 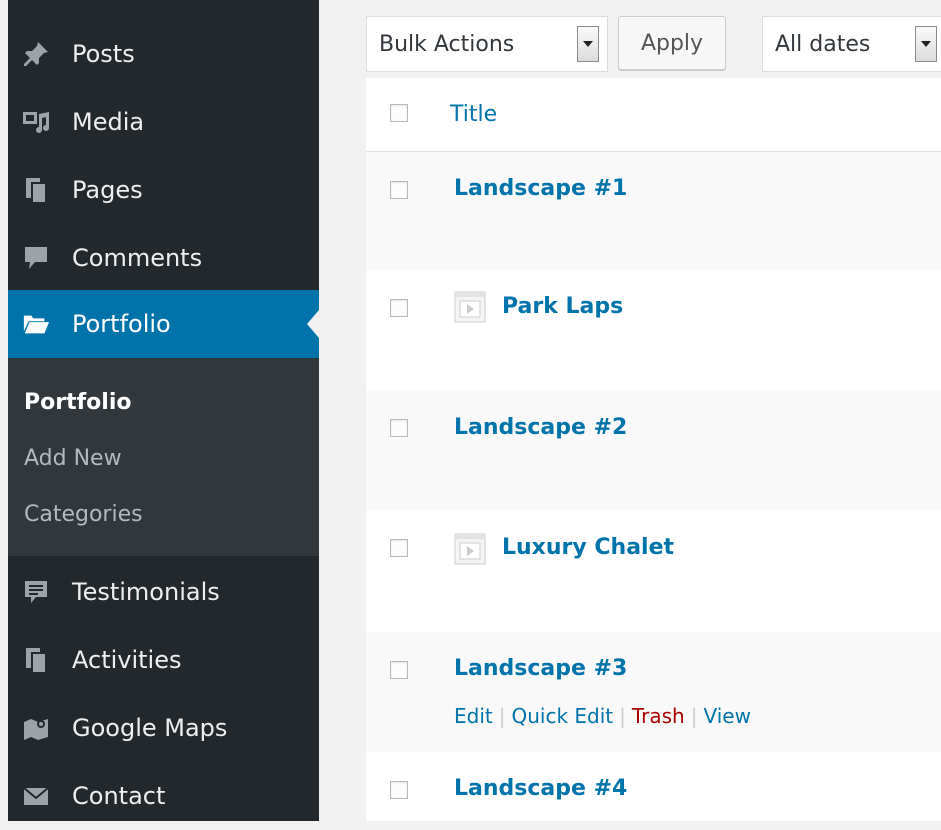 I want to click on media-icon, so click(x=36, y=122).